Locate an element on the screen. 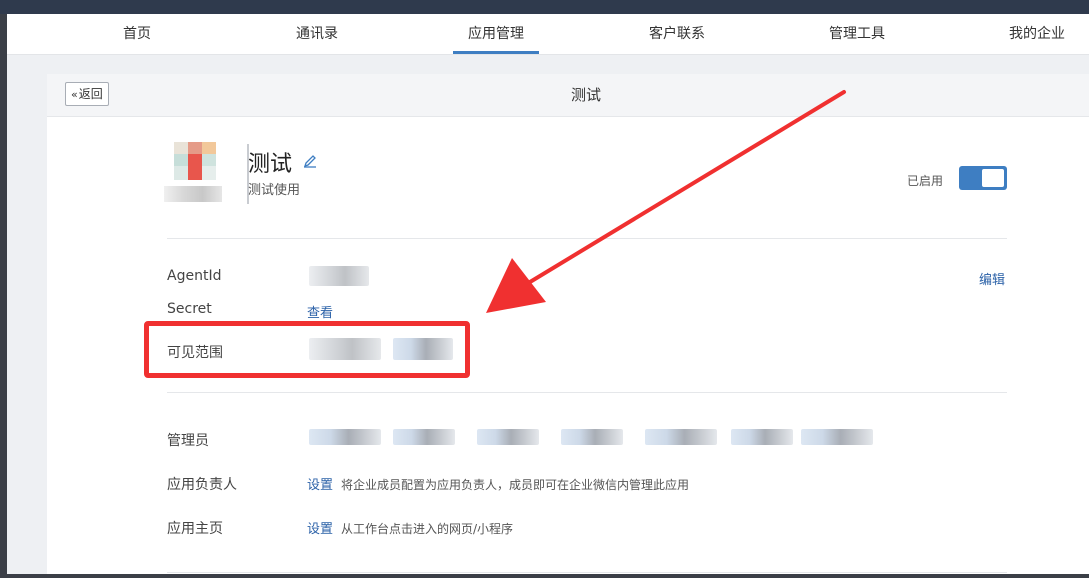 The image size is (1089, 578). nav-tab-label: 我的企业 is located at coordinates (1037, 34).